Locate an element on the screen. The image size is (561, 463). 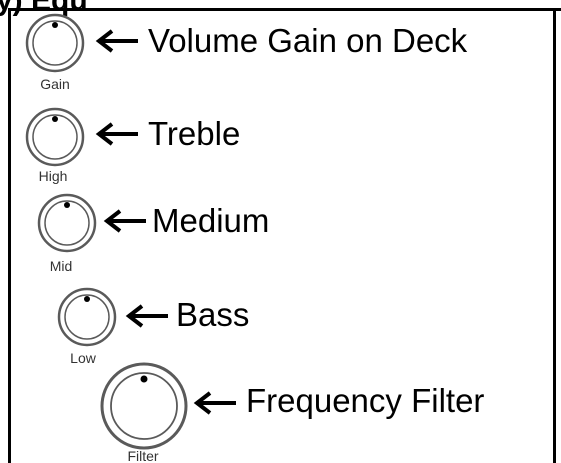
frame-top-border is located at coordinates (284, 9).